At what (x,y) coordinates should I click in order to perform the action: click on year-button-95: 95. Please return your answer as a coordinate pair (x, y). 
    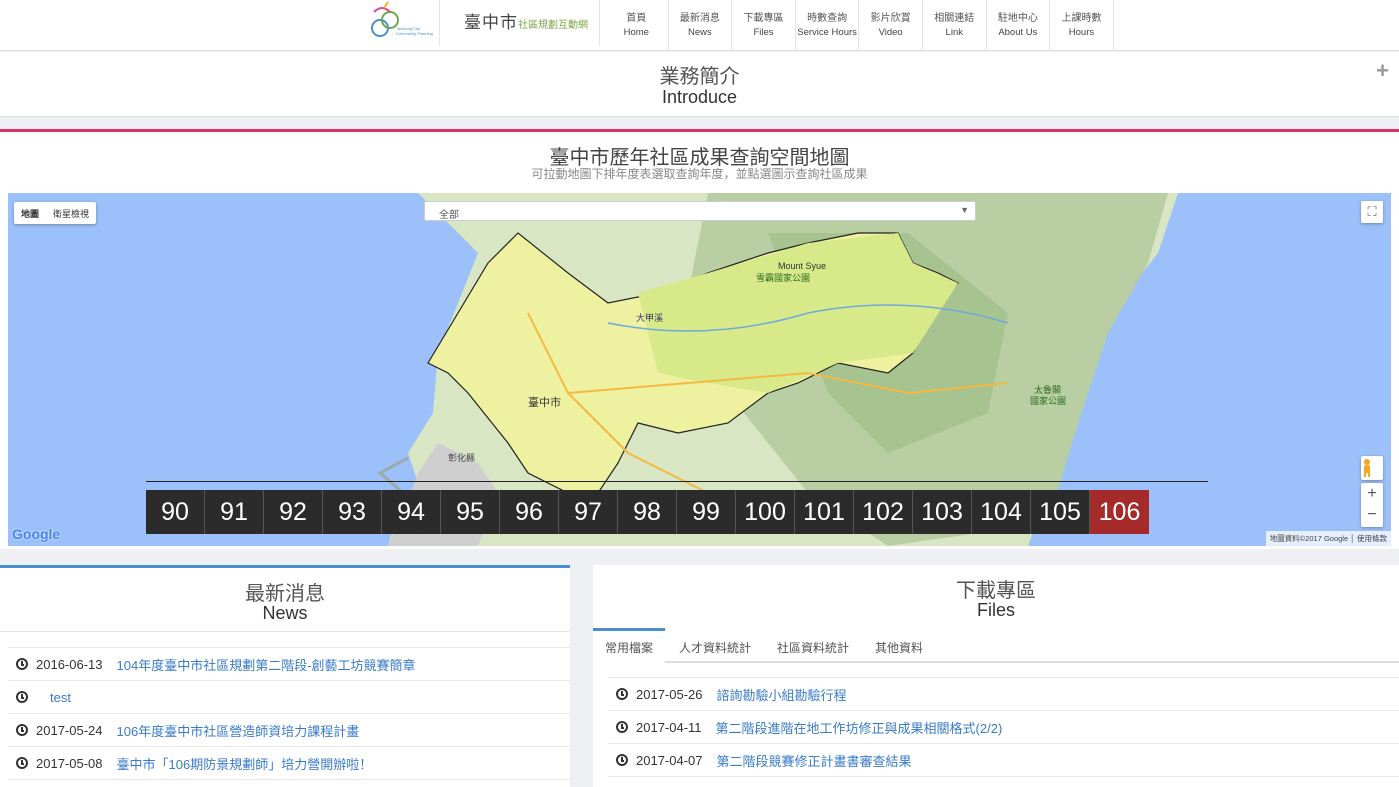
    Looking at the image, I should click on (470, 512).